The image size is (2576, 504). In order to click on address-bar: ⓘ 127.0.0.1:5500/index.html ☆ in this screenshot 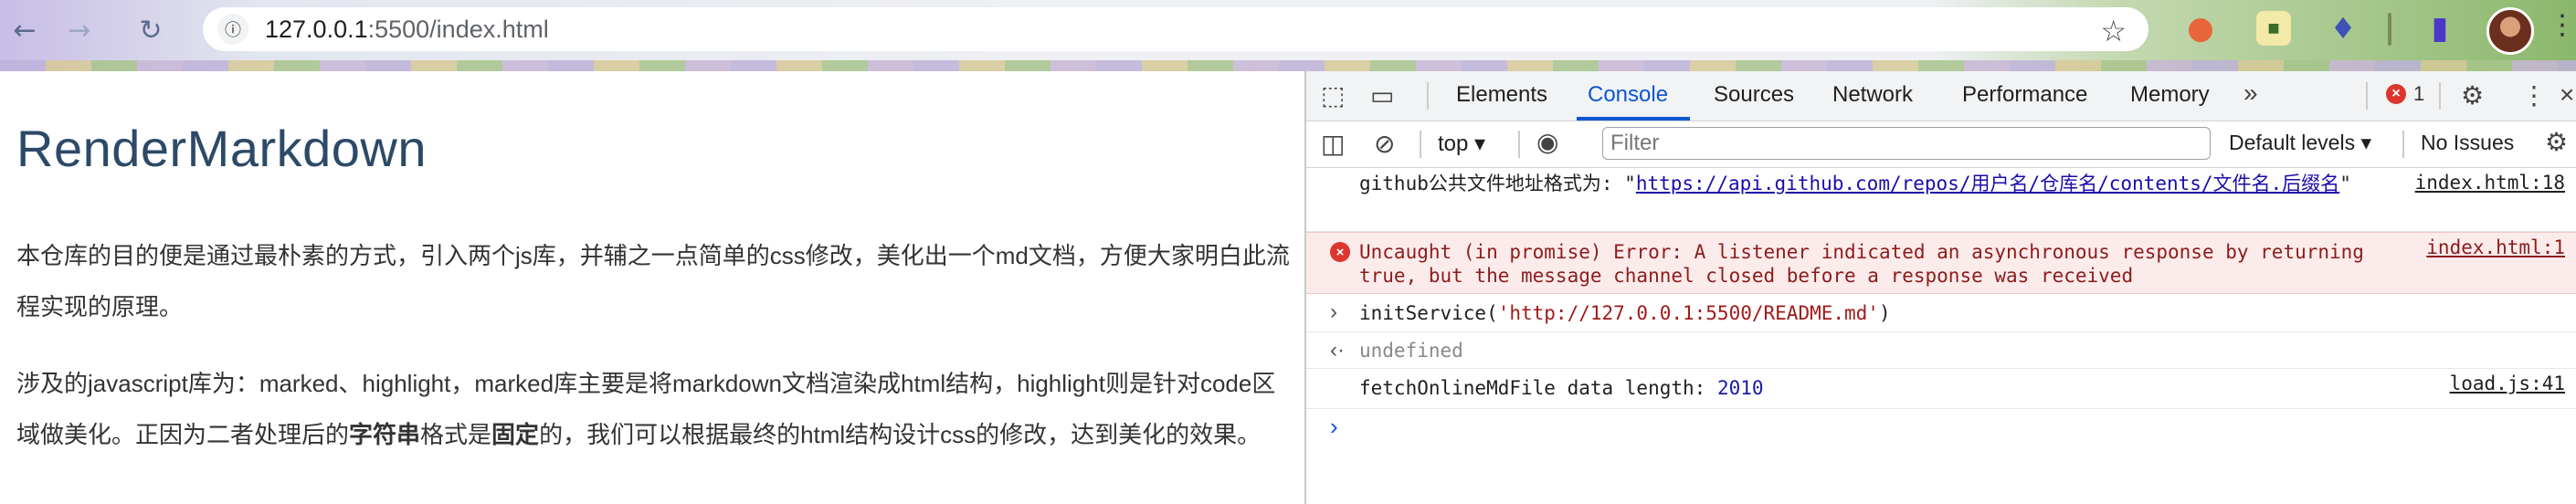, I will do `click(1175, 29)`.